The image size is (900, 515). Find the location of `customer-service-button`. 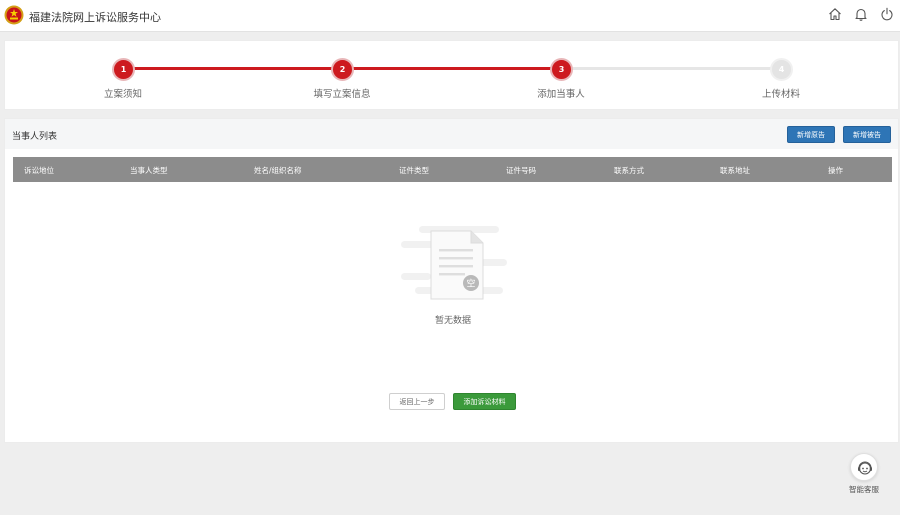

customer-service-button is located at coordinates (864, 467).